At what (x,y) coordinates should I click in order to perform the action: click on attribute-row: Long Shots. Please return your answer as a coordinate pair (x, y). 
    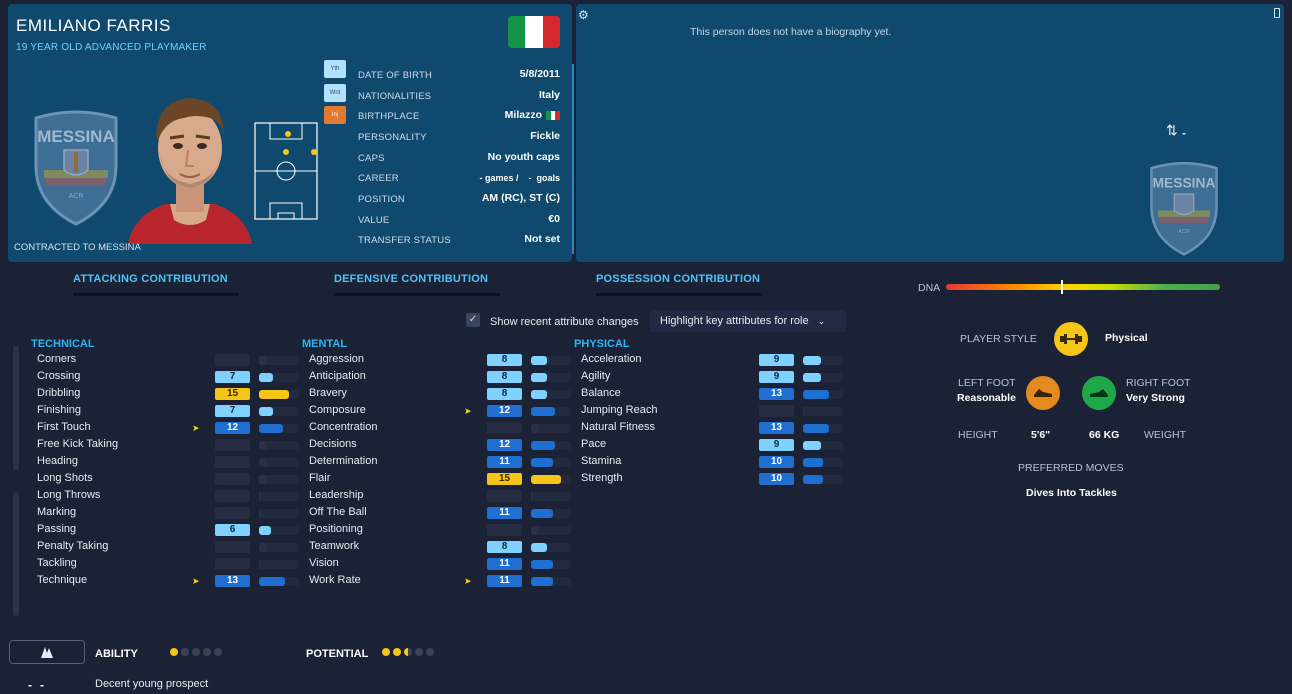
    Looking at the image, I should click on (166, 479).